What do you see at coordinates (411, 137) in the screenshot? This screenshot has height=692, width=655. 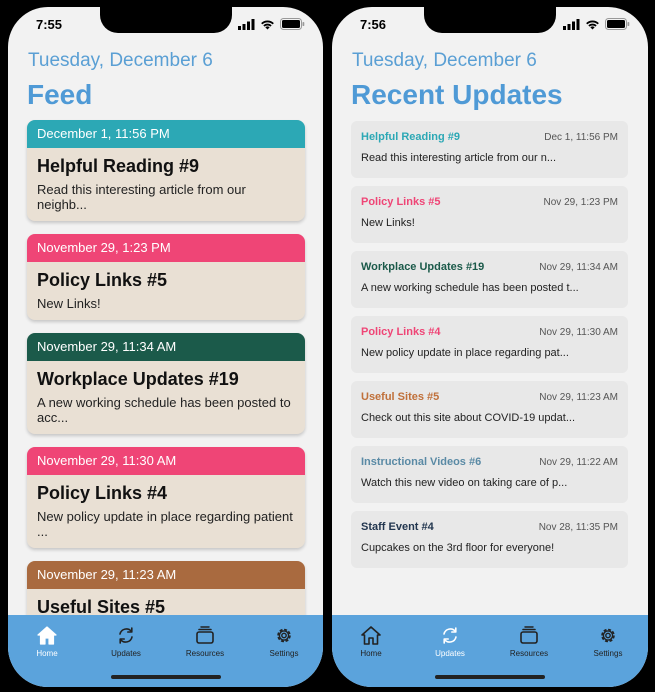 I see `update-title: Helpful Reading #9` at bounding box center [411, 137].